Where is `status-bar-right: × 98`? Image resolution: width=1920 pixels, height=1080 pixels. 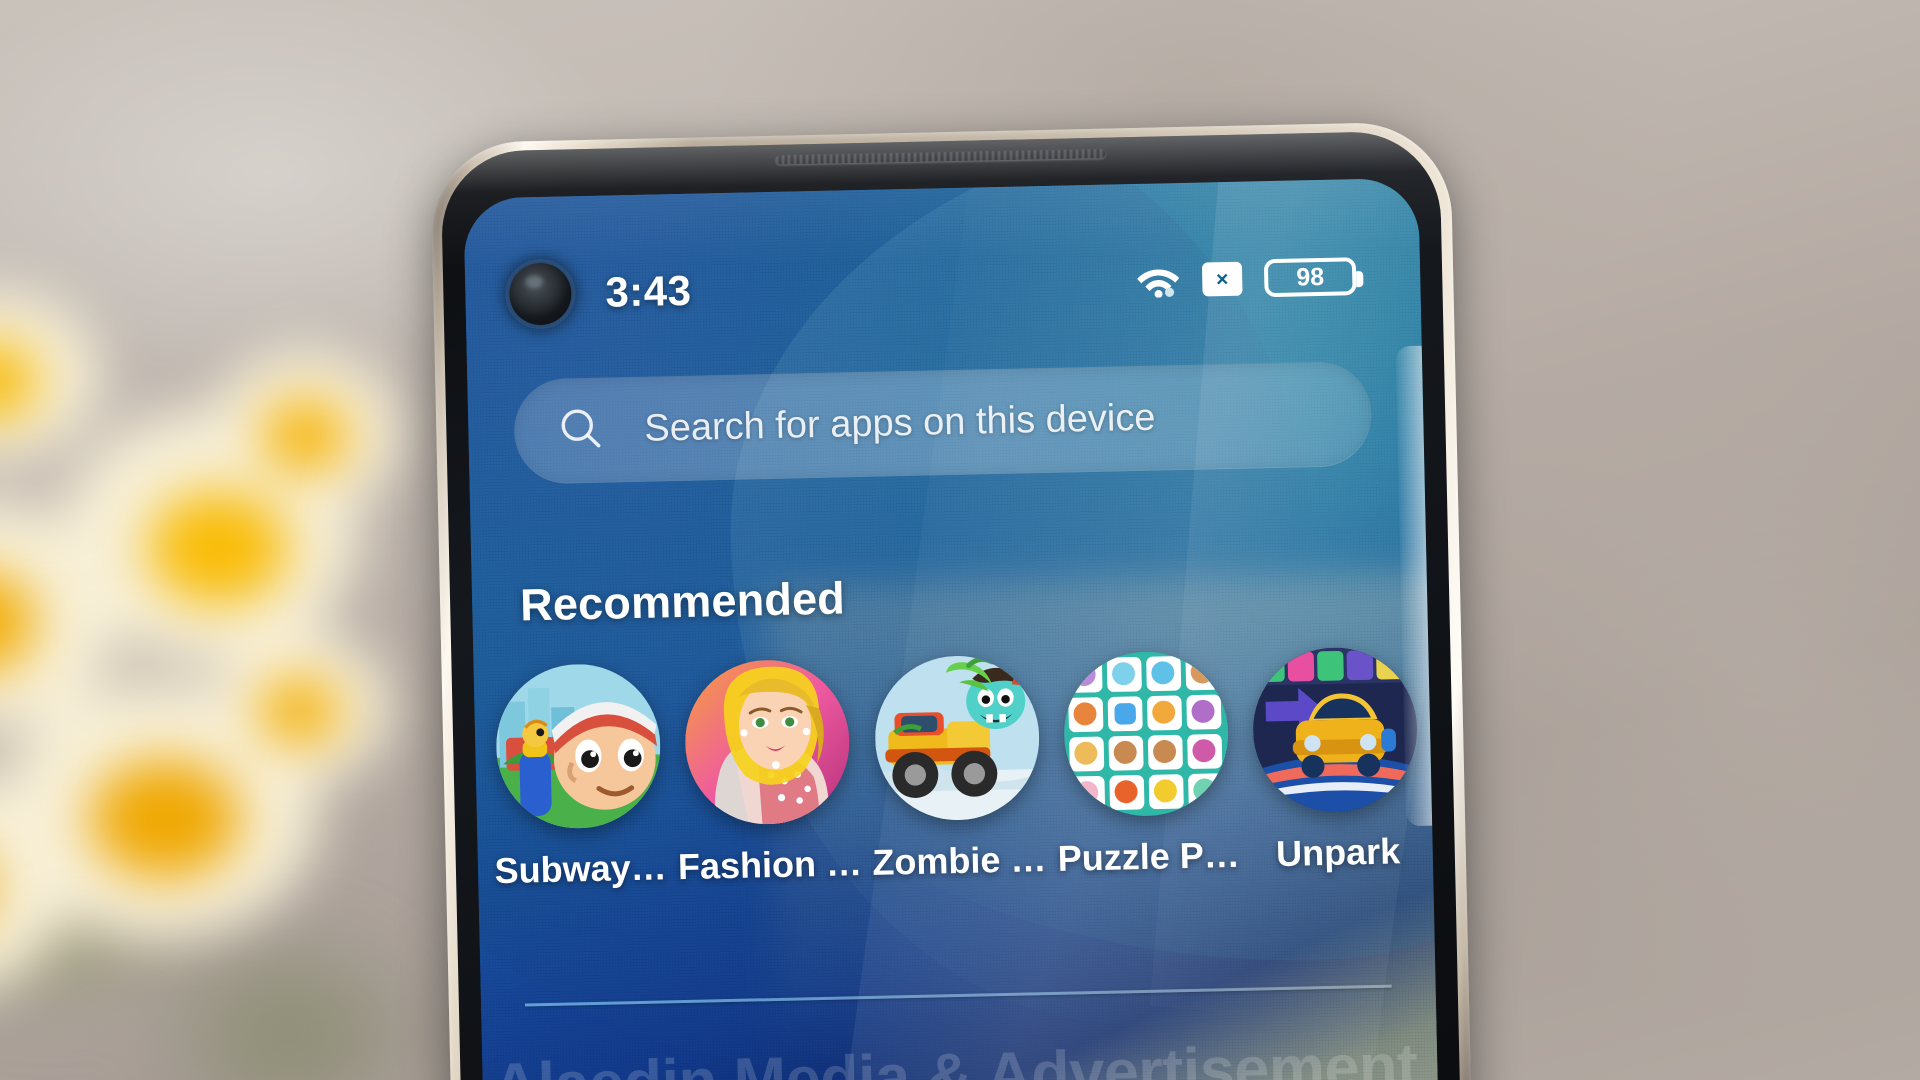 status-bar-right: × 98 is located at coordinates (1246, 278).